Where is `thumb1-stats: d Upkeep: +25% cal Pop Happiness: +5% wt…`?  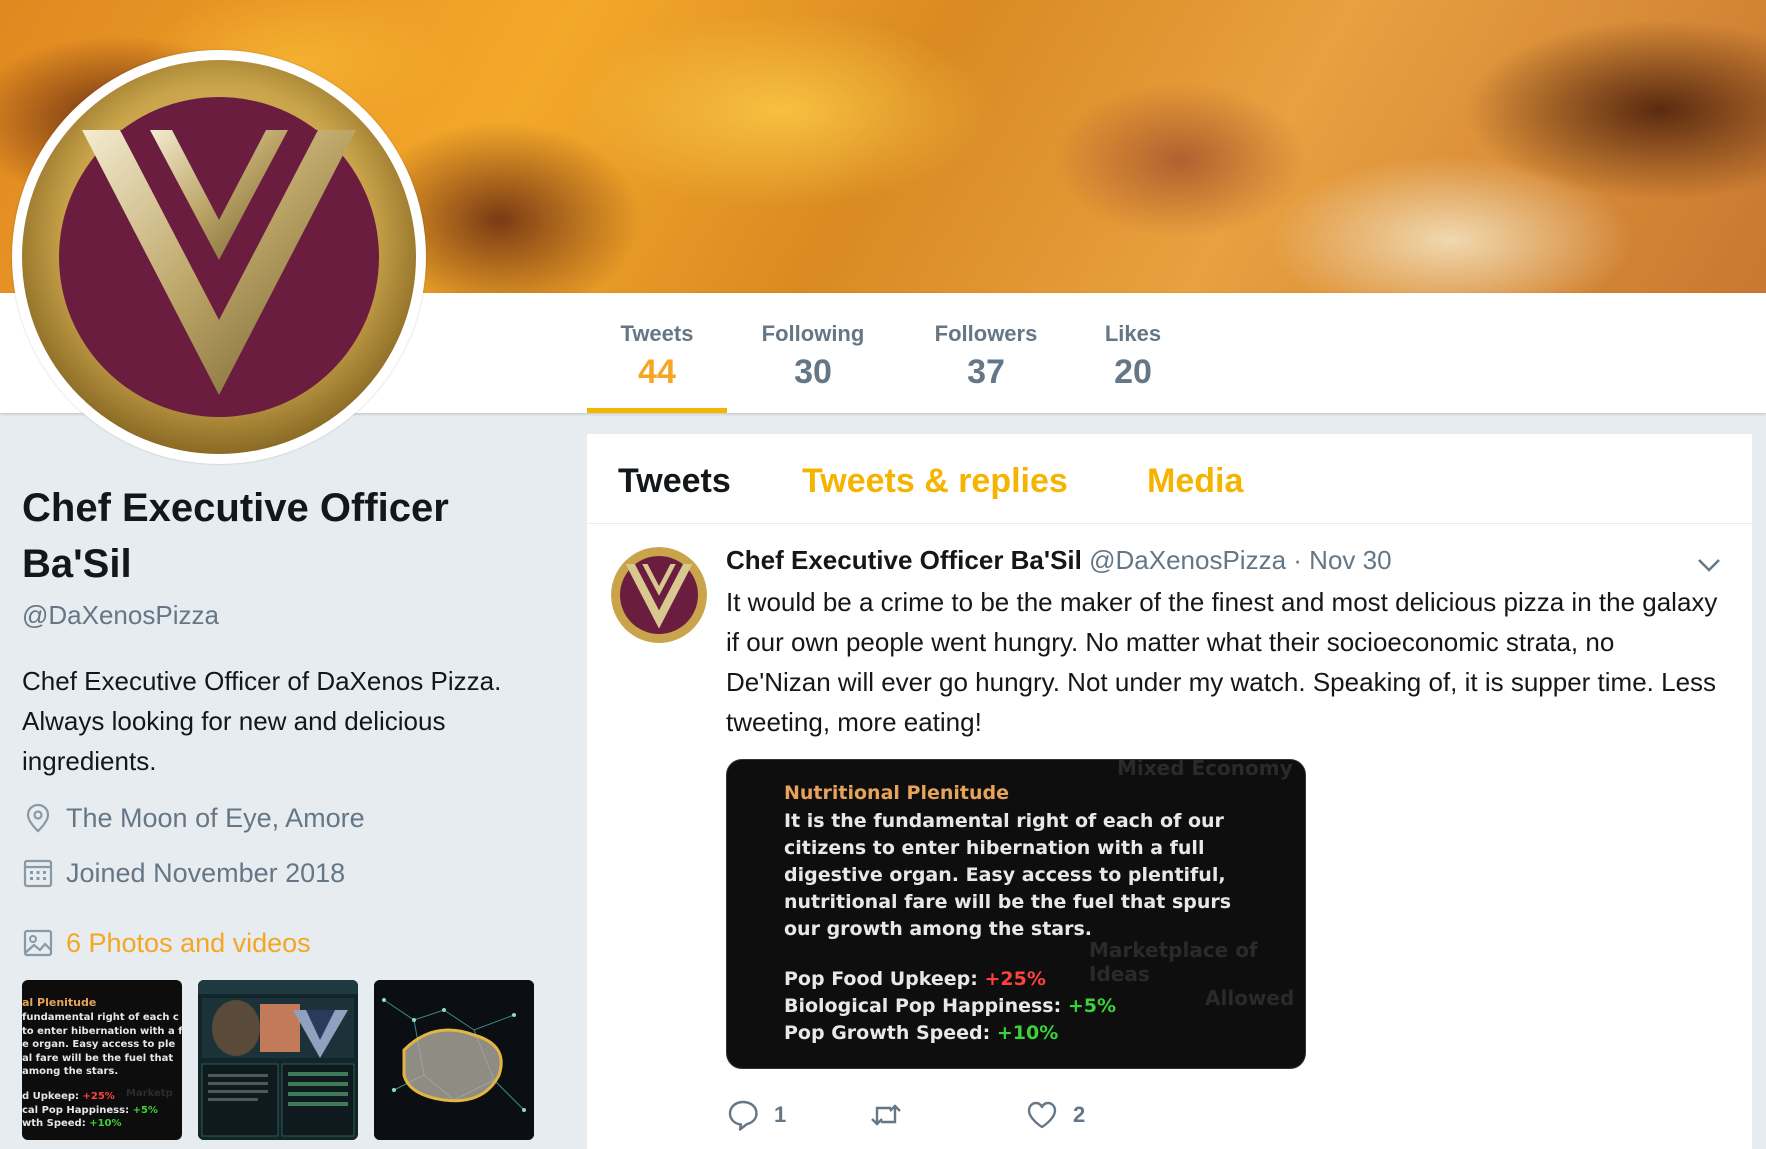
thumb1-stats: d Upkeep: +25% cal Pop Happiness: +5% wt… is located at coordinates (90, 1110).